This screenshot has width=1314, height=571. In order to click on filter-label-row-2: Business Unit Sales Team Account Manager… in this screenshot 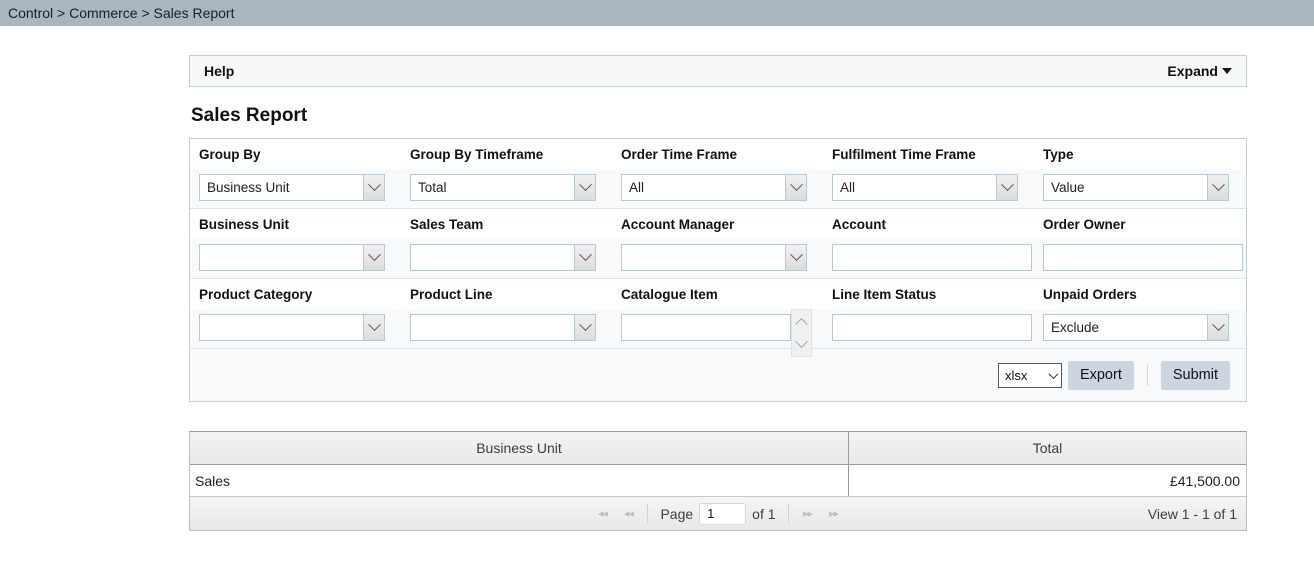, I will do `click(718, 224)`.